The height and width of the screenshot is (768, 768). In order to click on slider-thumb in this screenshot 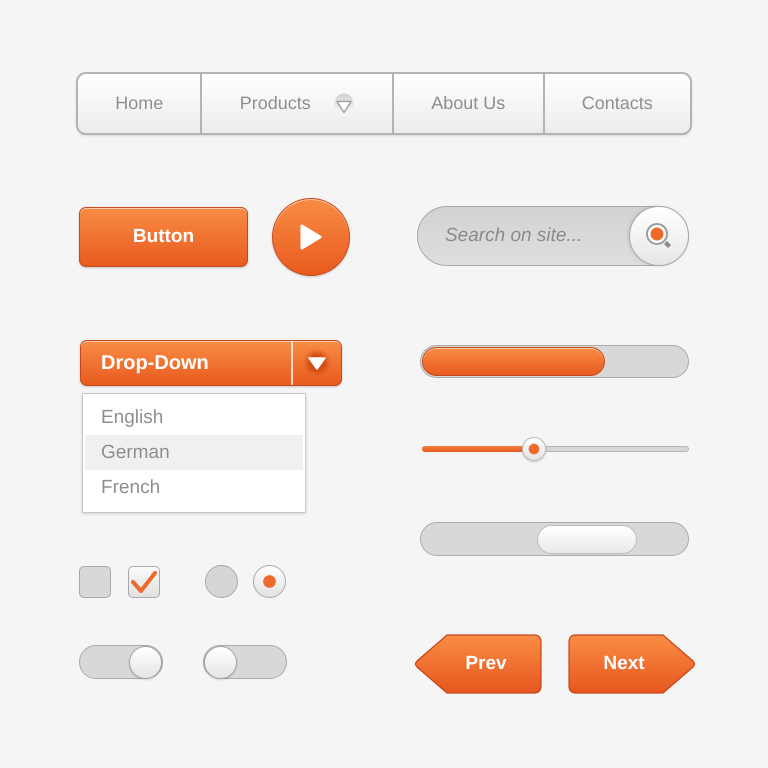, I will do `click(534, 449)`.